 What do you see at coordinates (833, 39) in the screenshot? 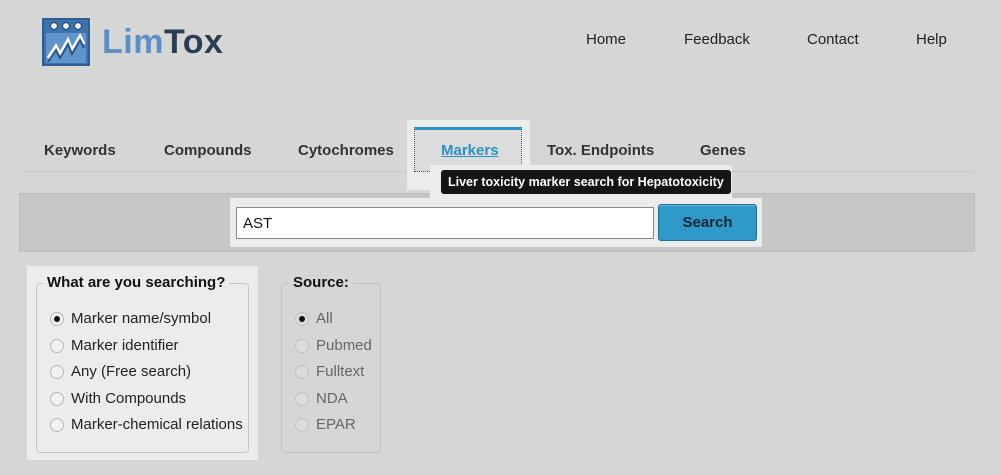
I see `nav-contact: Contact` at bounding box center [833, 39].